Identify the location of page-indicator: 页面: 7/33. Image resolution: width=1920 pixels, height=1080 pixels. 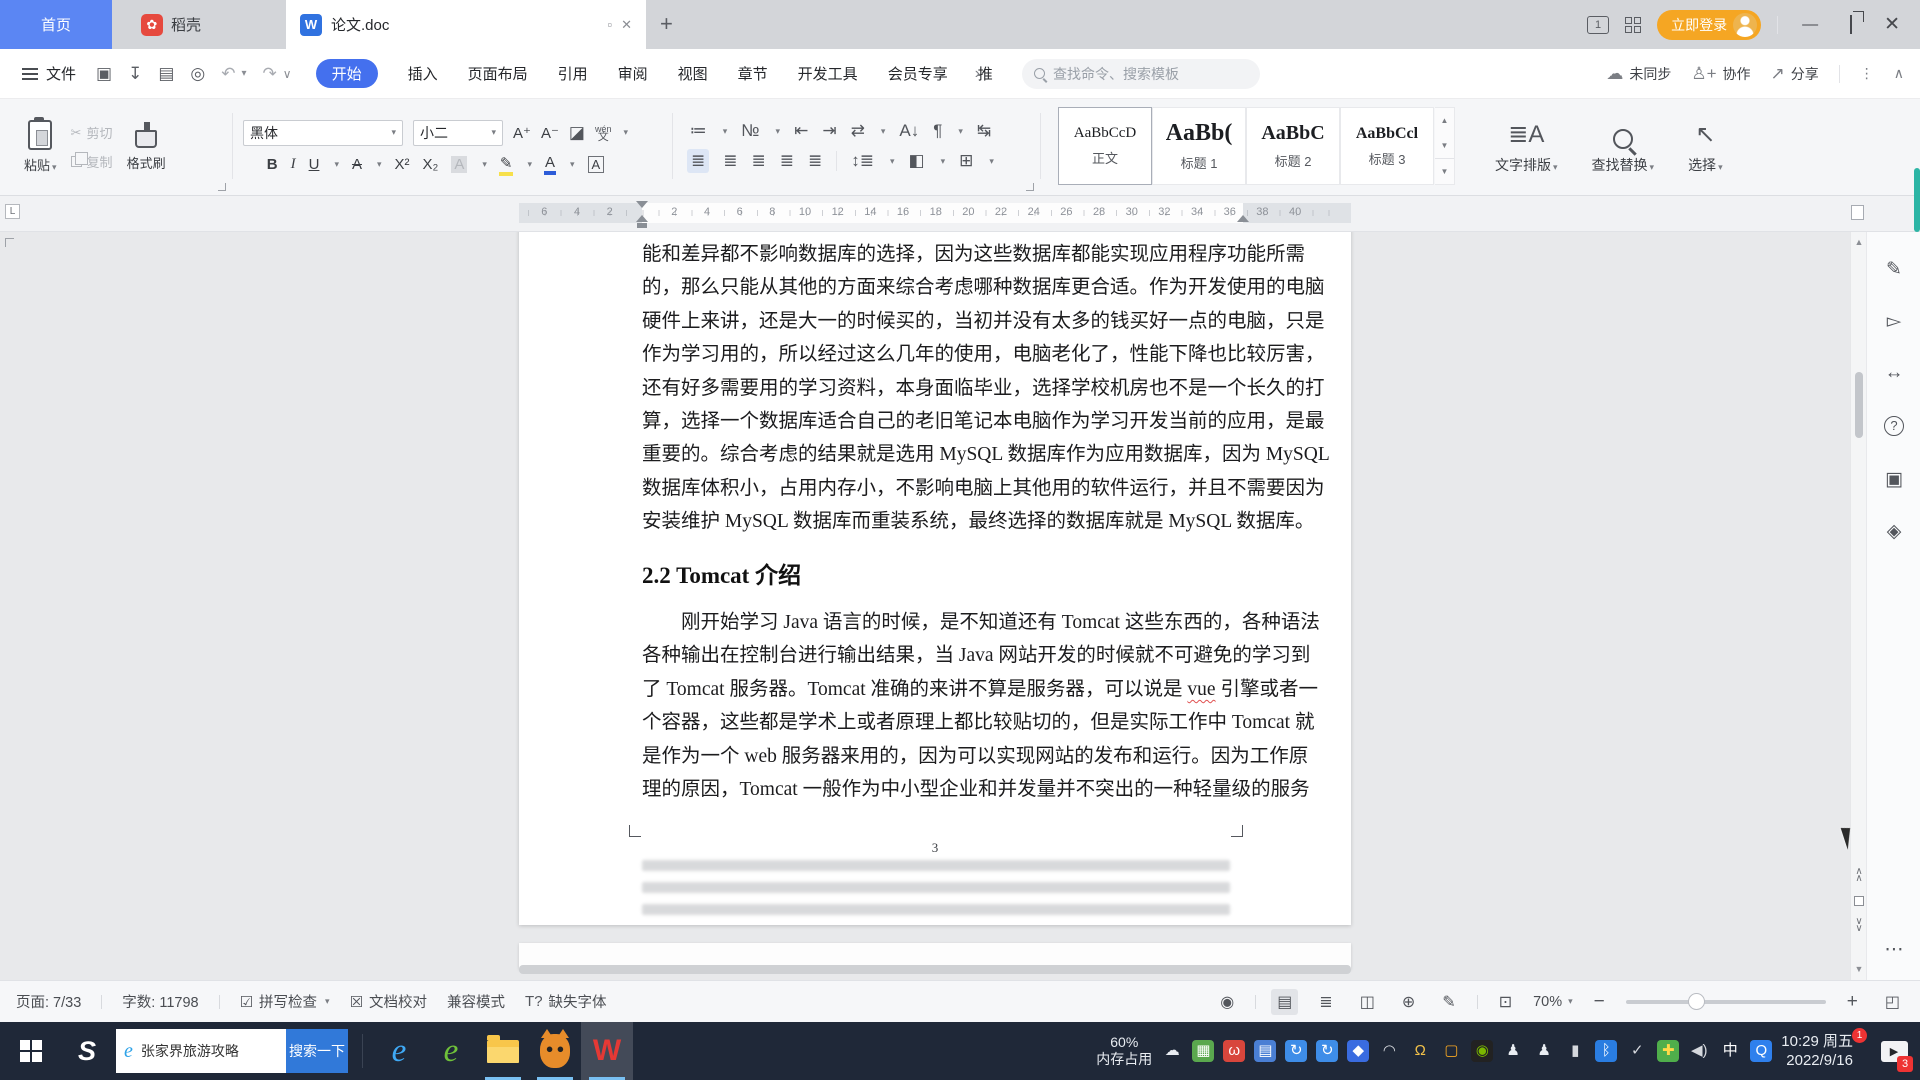
(48, 1001).